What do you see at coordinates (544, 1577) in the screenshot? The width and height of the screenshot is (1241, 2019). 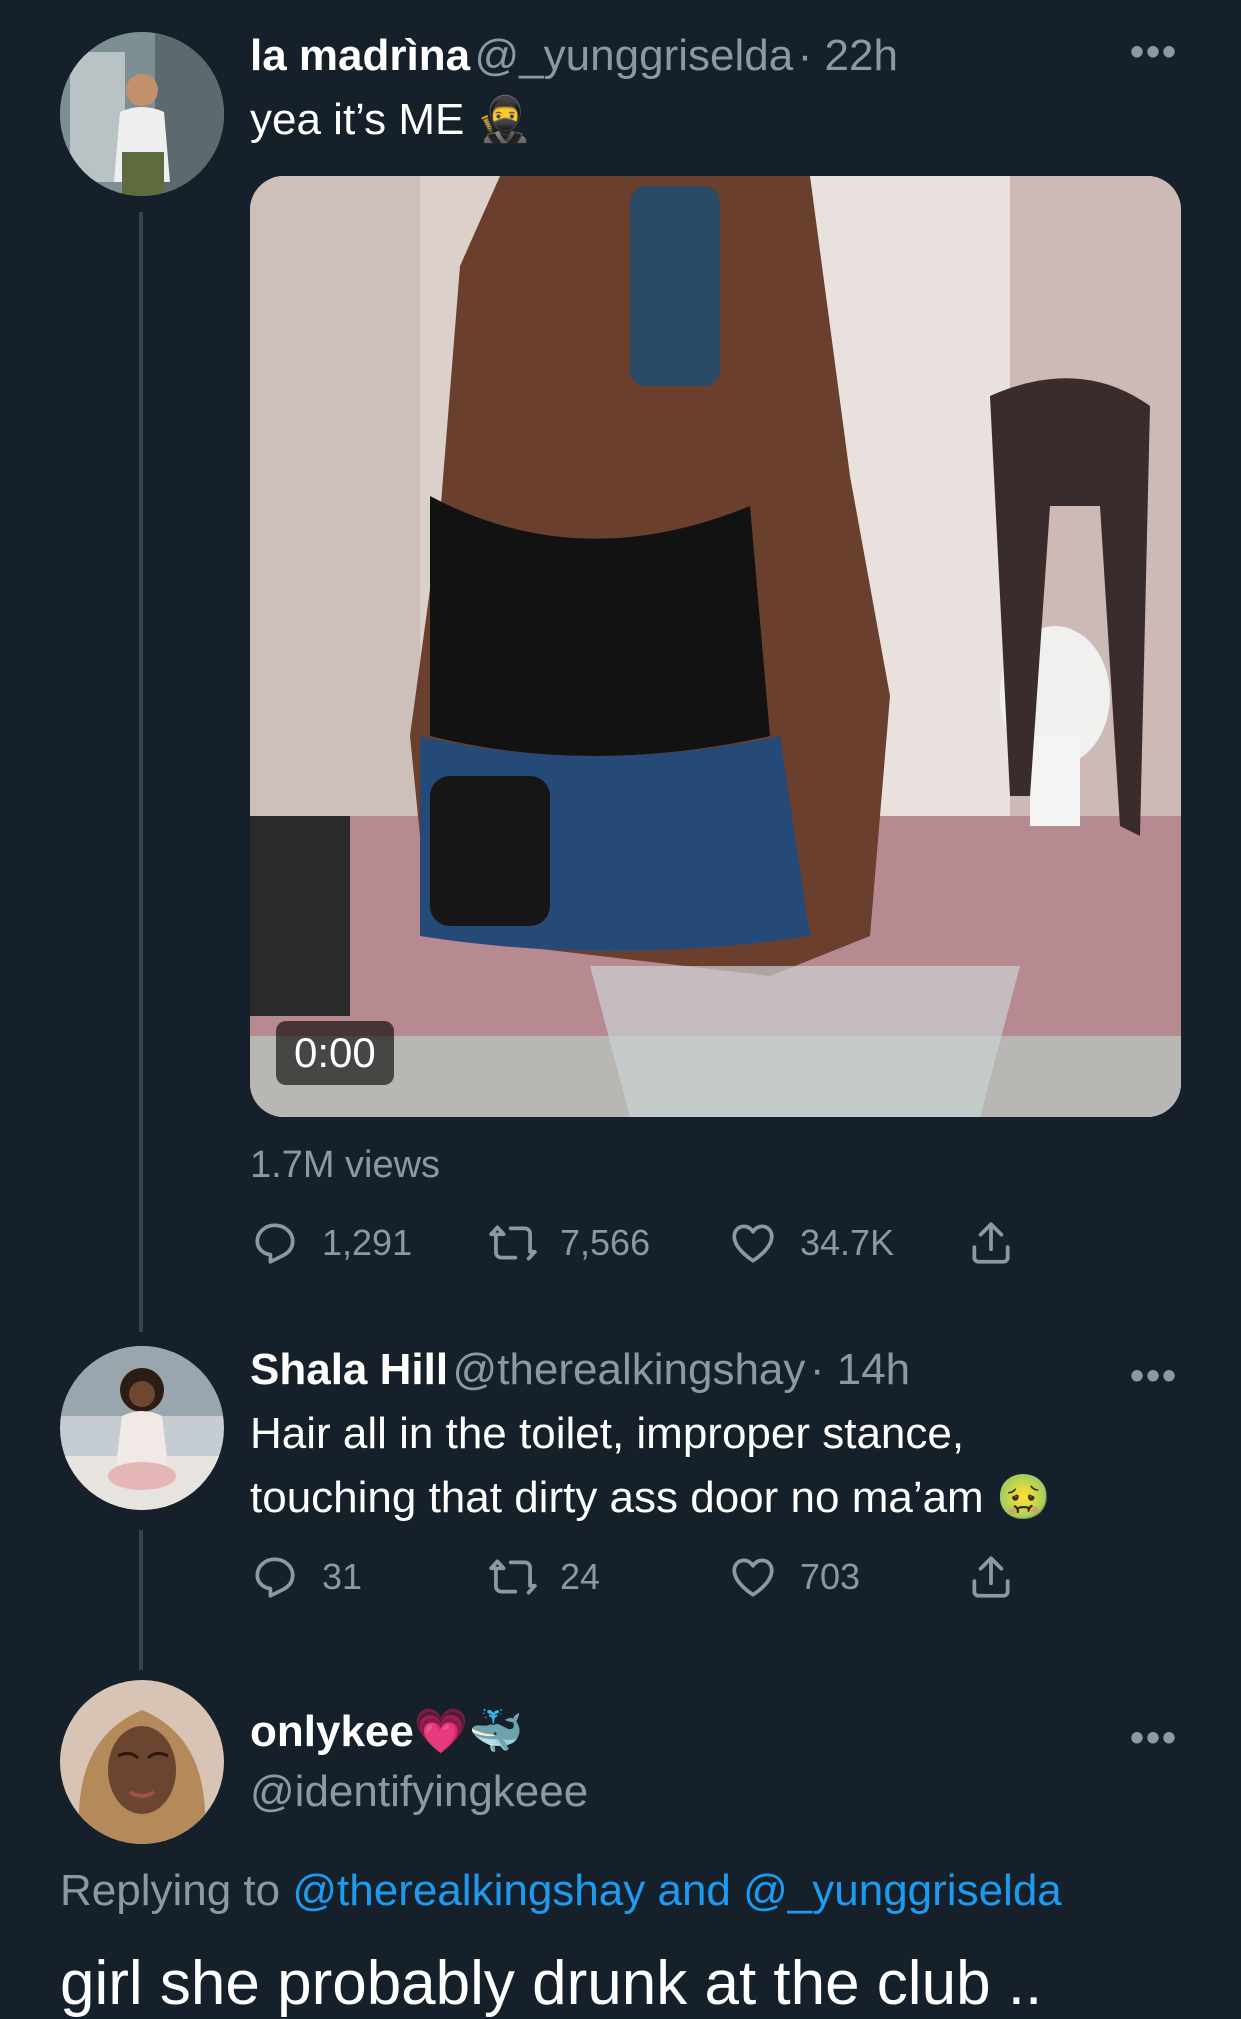 I see `retweet-button: 24` at bounding box center [544, 1577].